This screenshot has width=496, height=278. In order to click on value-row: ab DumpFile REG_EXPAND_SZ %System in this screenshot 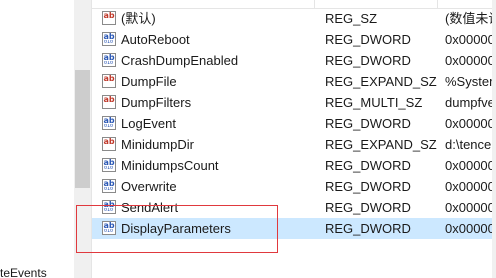, I will do `click(294, 81)`.